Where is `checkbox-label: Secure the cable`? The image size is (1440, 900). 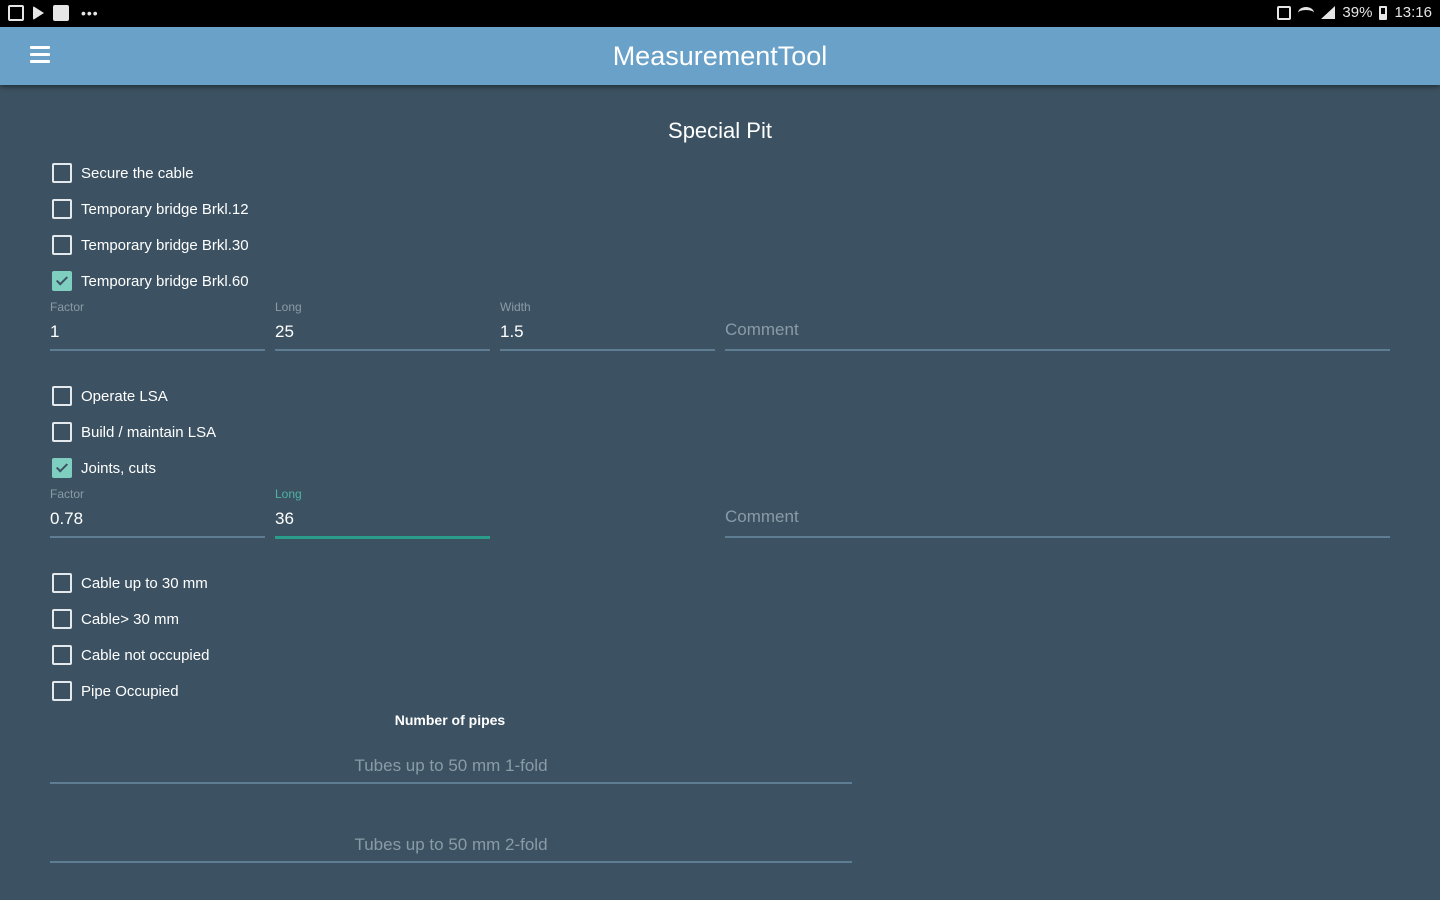
checkbox-label: Secure the cable is located at coordinates (137, 173).